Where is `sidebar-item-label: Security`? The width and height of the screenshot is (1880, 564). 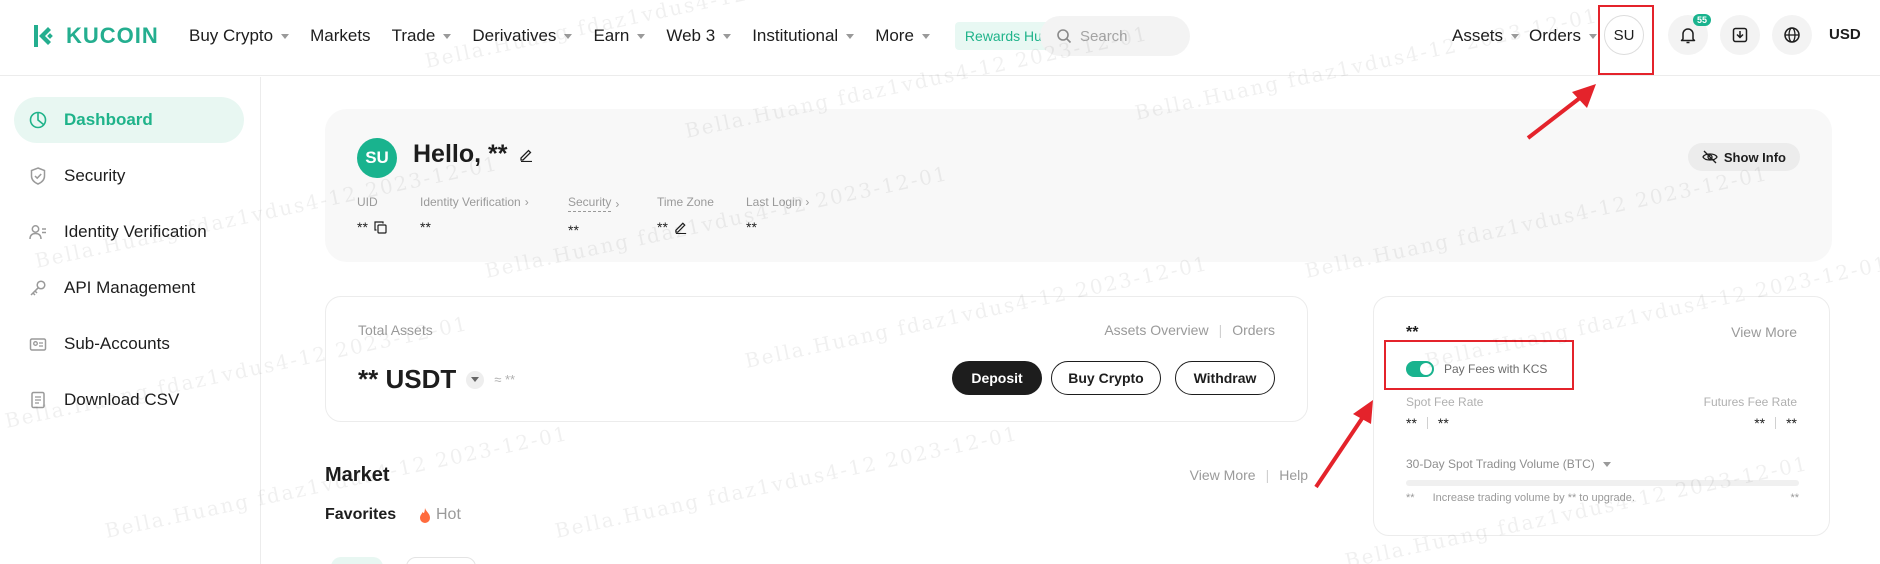 sidebar-item-label: Security is located at coordinates (95, 175).